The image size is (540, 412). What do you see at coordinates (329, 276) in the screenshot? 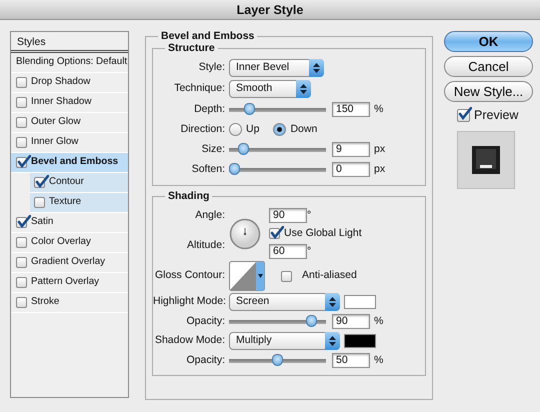
I see `checkbox-label: Anti-aliased` at bounding box center [329, 276].